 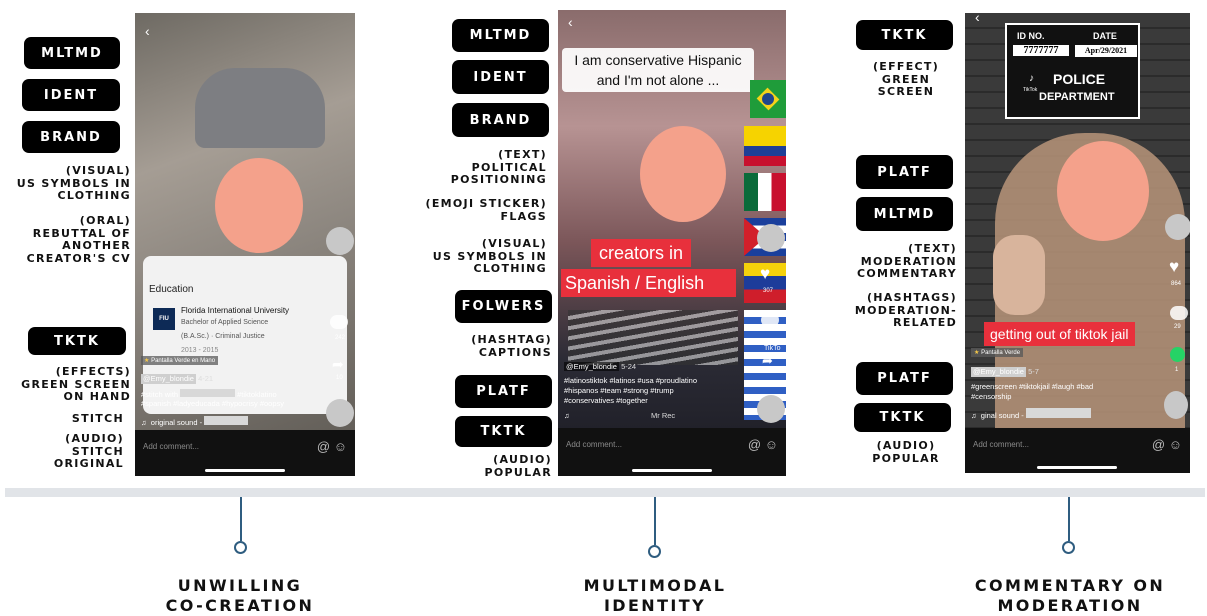 What do you see at coordinates (1033, 371) in the screenshot?
I see `post-date: 5-7` at bounding box center [1033, 371].